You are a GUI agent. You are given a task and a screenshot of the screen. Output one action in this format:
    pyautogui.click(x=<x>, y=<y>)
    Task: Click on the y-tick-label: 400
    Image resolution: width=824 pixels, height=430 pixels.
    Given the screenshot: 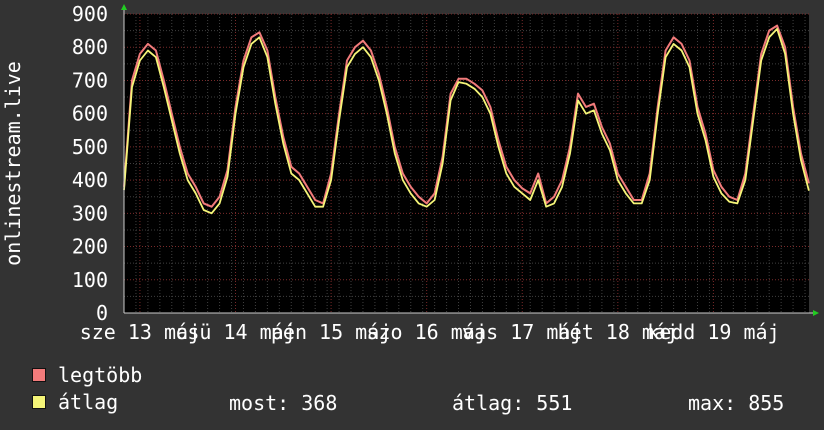 What is the action you would take?
    pyautogui.click(x=90, y=180)
    